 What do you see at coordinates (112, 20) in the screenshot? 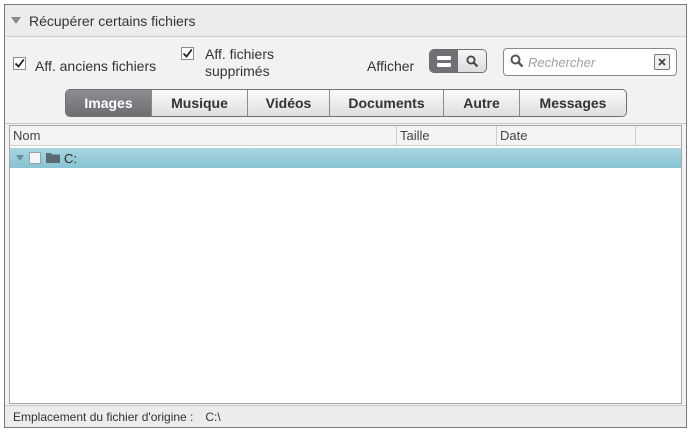
I see `panel-title: Récupérer certains fichiers` at bounding box center [112, 20].